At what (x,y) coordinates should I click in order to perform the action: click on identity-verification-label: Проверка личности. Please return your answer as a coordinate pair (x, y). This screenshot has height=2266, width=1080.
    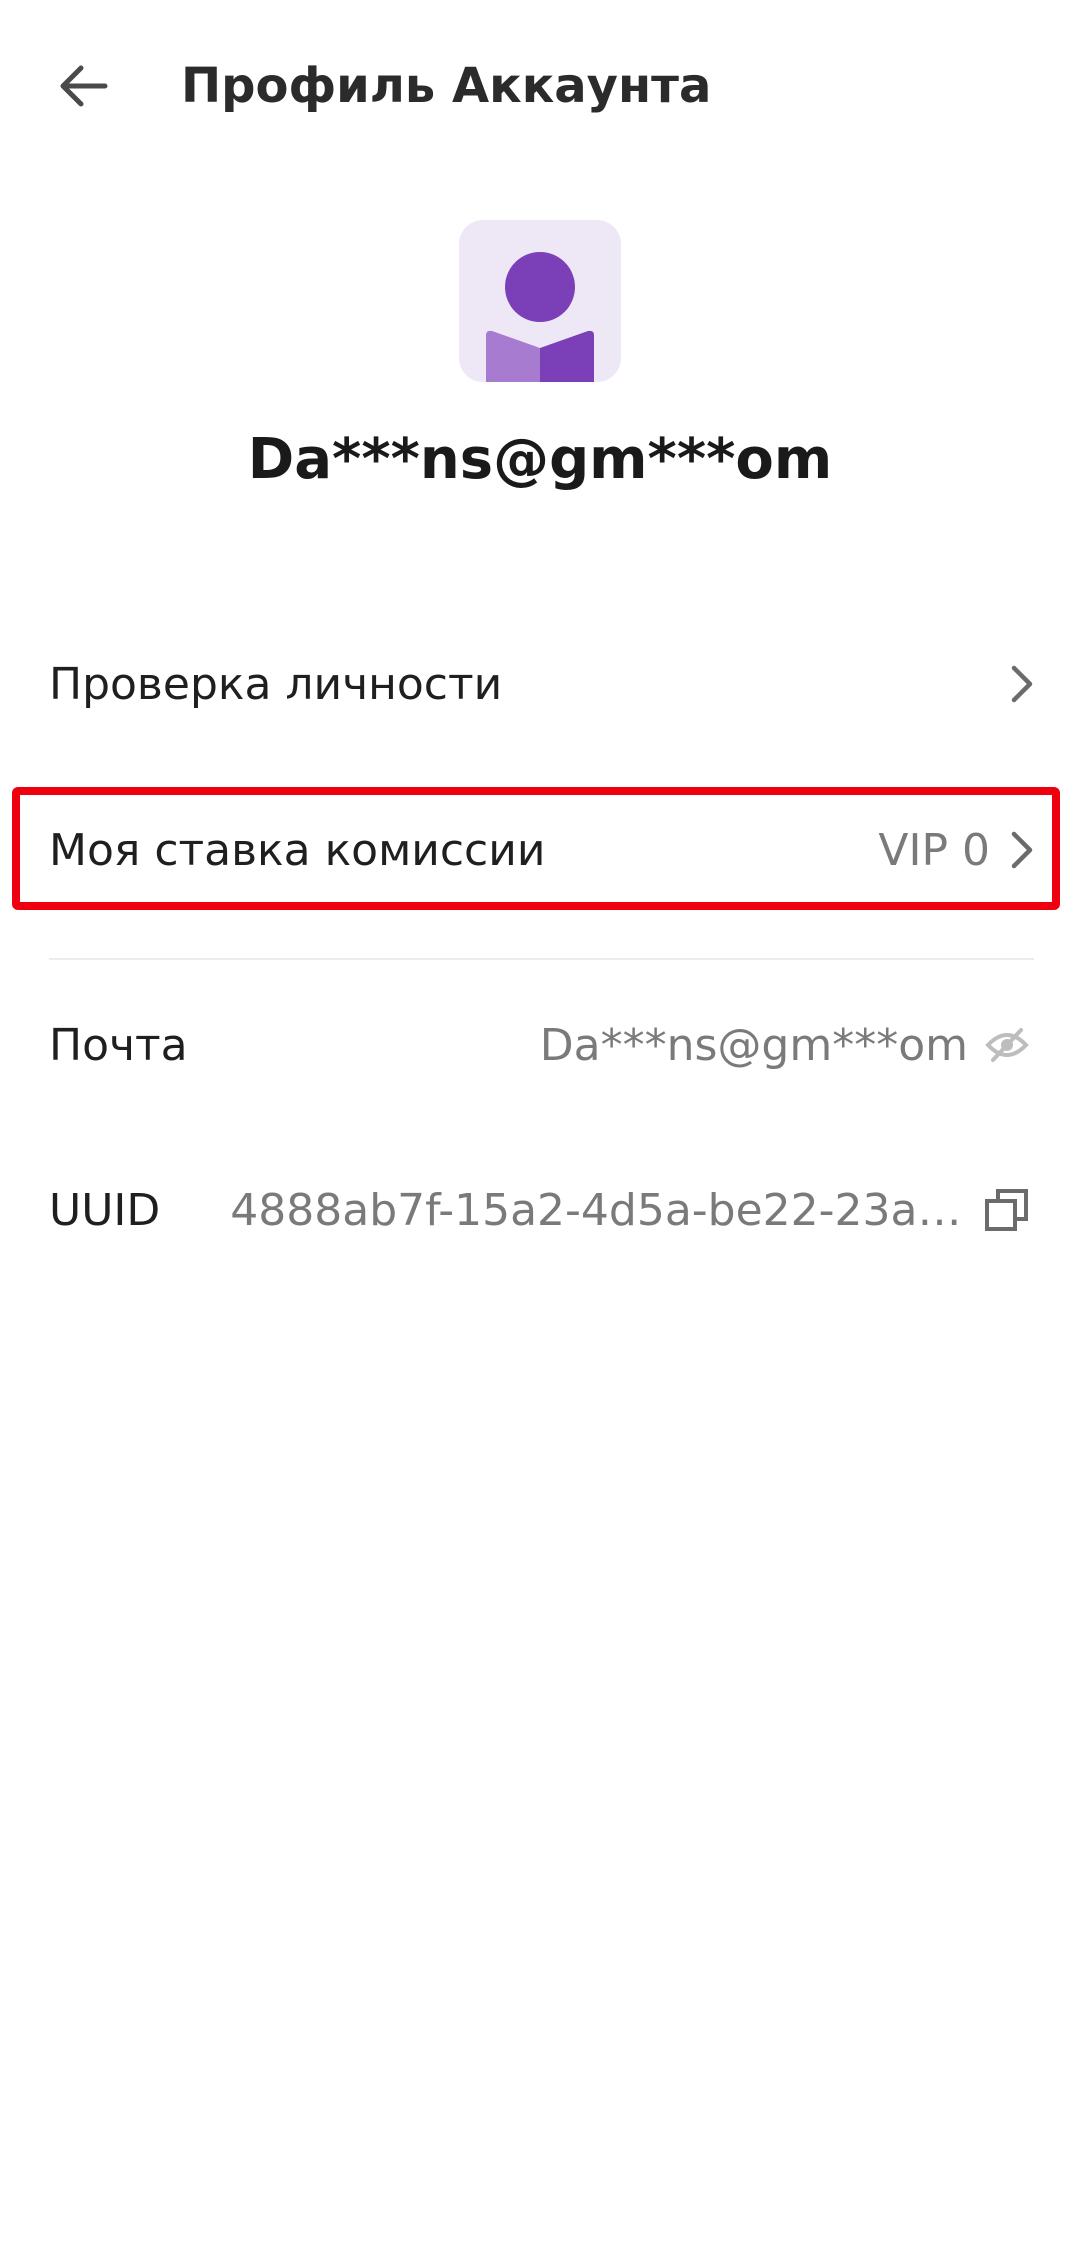
    Looking at the image, I should click on (276, 684).